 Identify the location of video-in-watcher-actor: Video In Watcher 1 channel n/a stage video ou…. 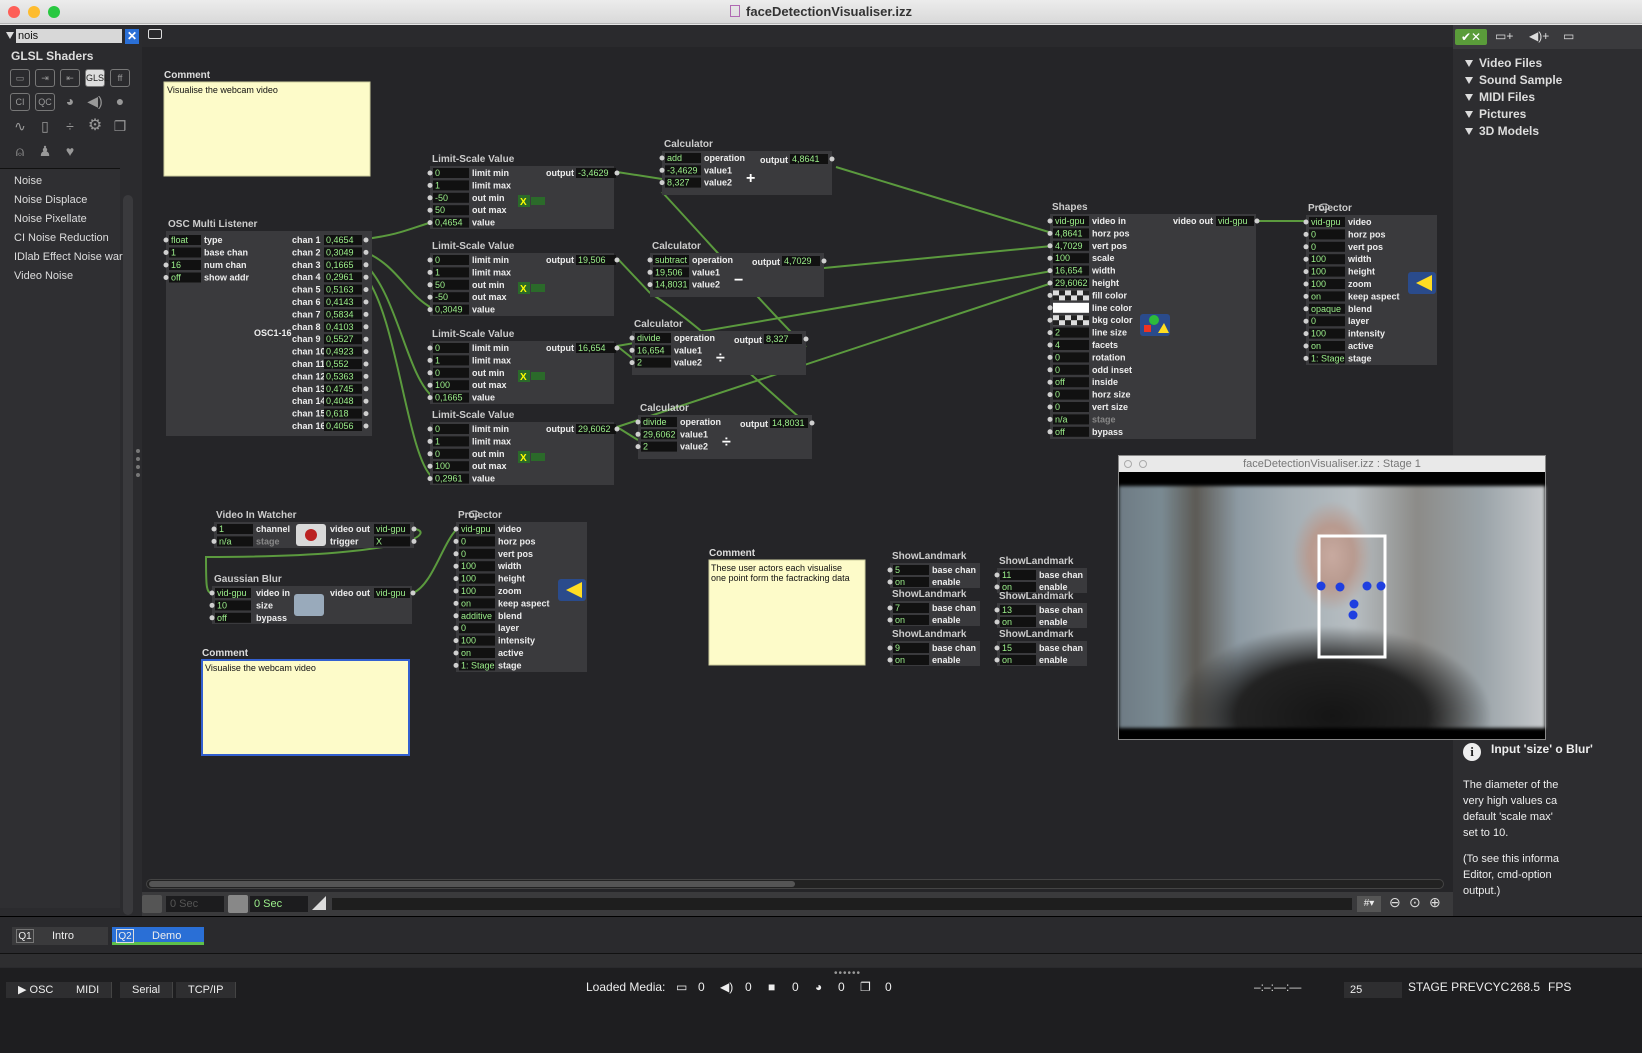
(314, 529).